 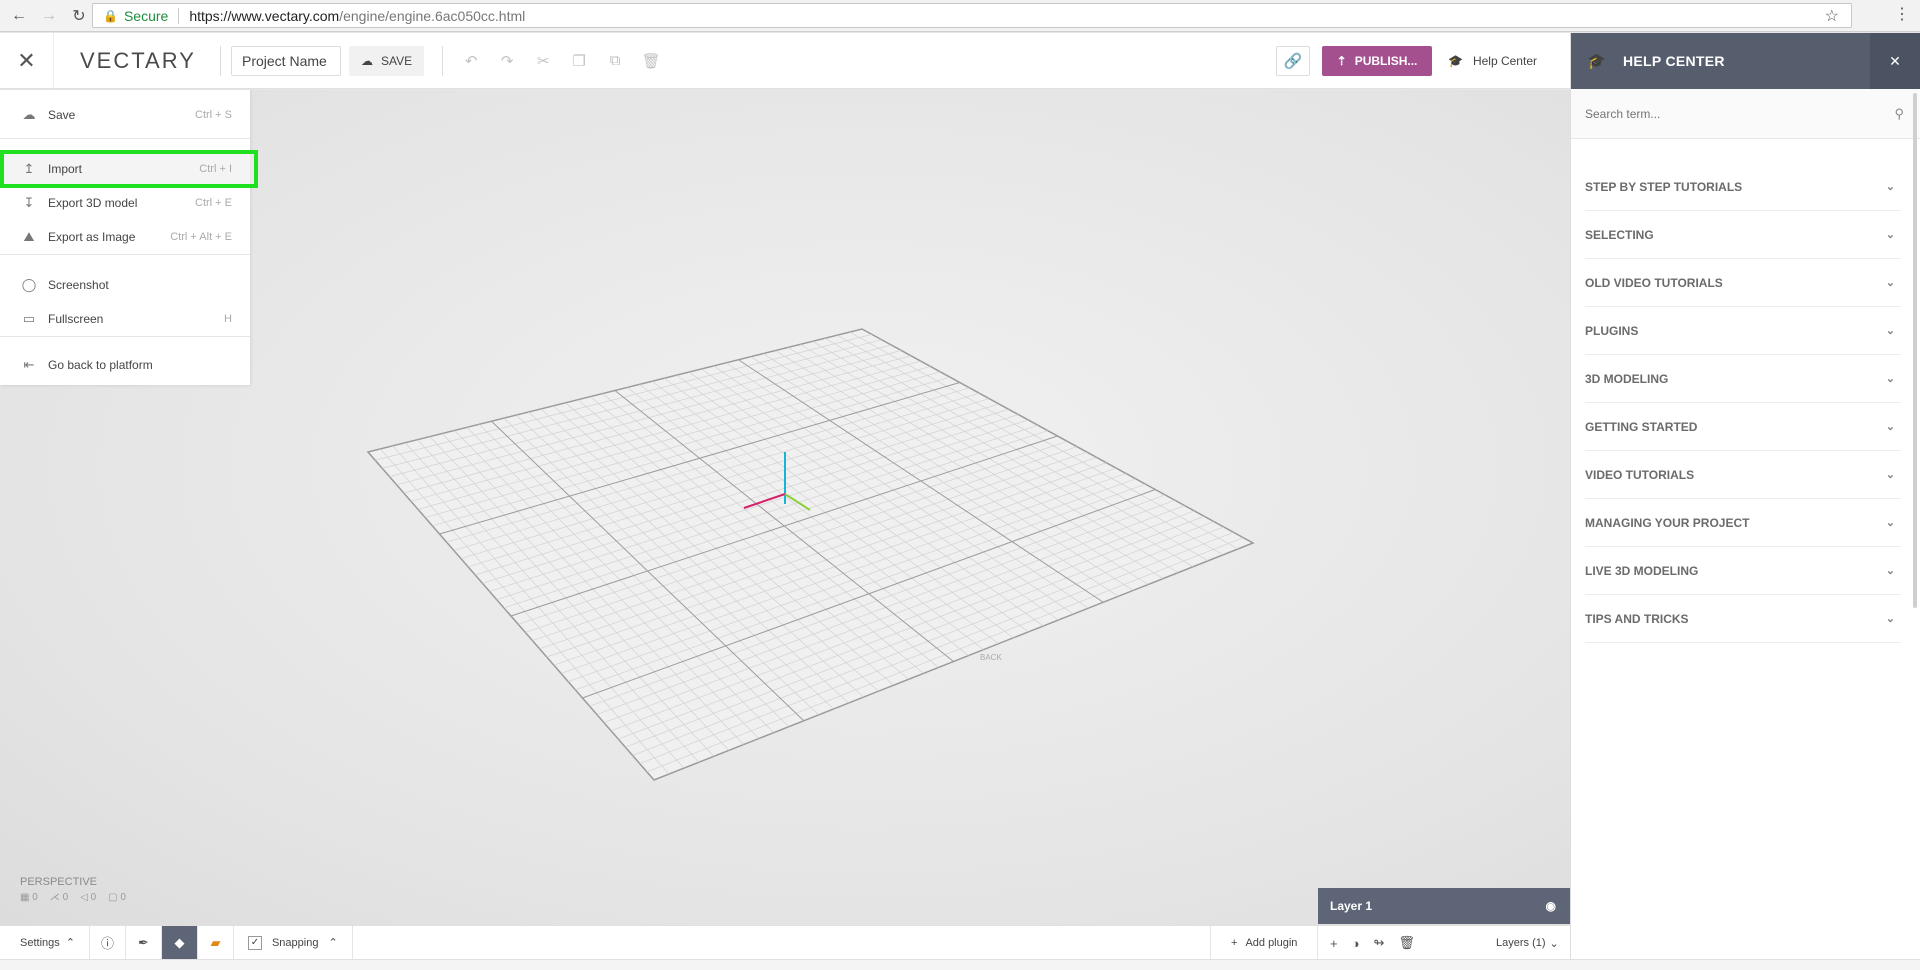 I want to click on help-section-video-tutorials: VIDEO TUTORIALS ⌄, so click(x=1743, y=475).